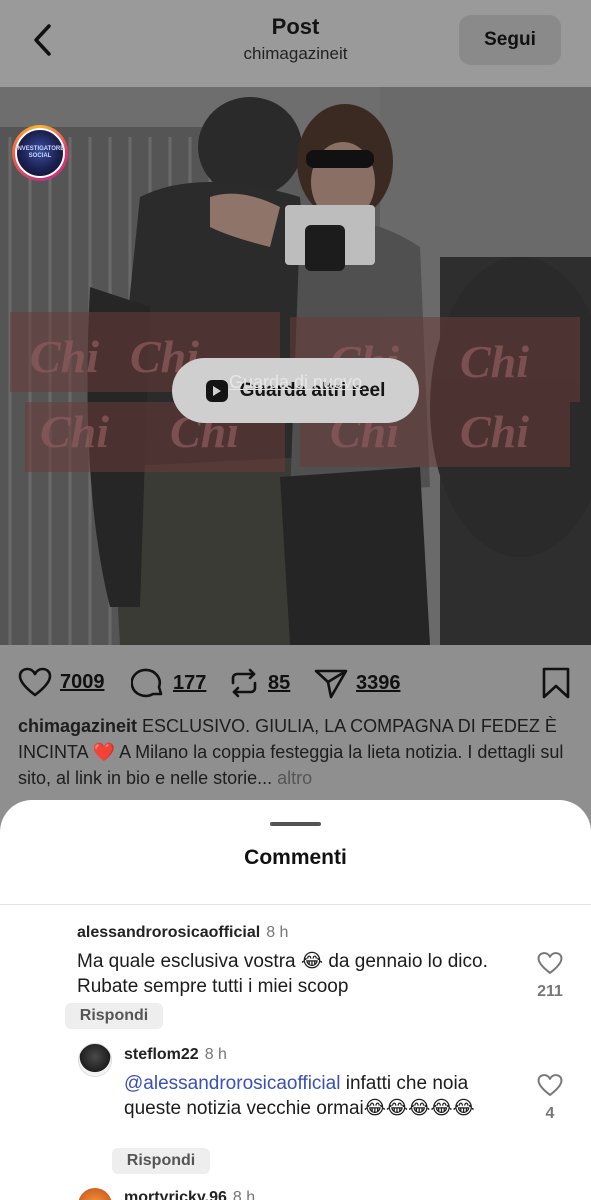  What do you see at coordinates (147, 683) in the screenshot?
I see `comment-icon` at bounding box center [147, 683].